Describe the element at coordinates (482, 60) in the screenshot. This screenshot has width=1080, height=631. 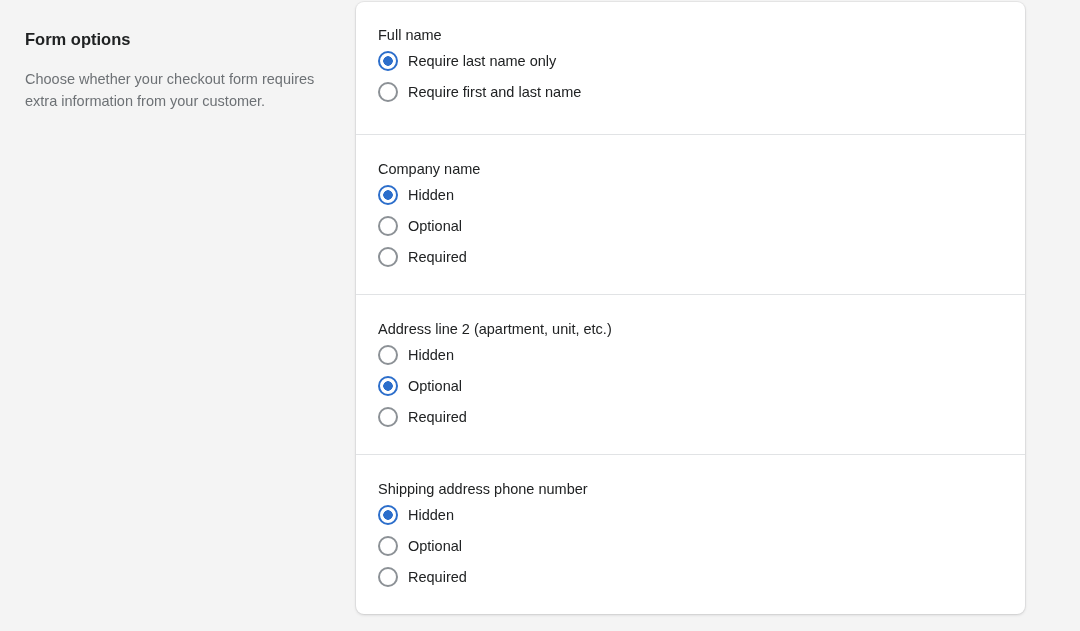
I see `option-label: Require last name only` at that location.